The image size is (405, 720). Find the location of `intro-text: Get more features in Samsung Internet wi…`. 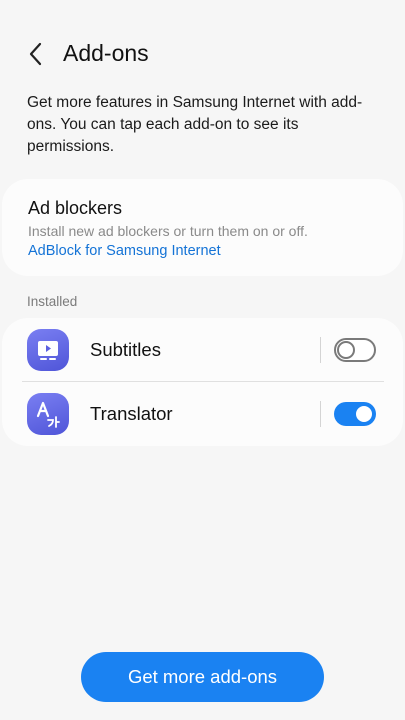

intro-text: Get more features in Samsung Internet wi… is located at coordinates (195, 124).